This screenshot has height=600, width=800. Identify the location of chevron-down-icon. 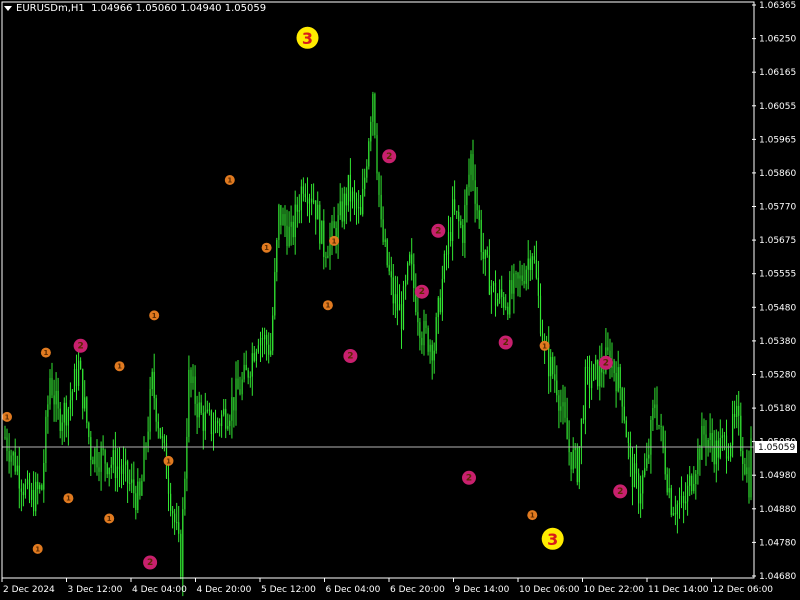
(8, 8).